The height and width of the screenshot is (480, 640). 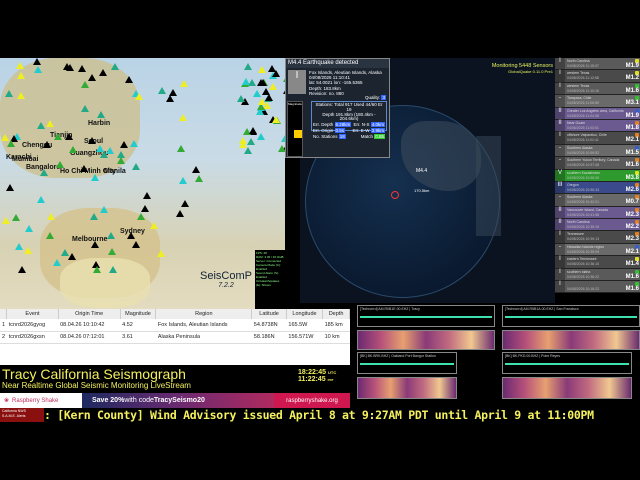 What do you see at coordinates (632, 78) in the screenshot?
I see `magnitude: M1.2` at bounding box center [632, 78].